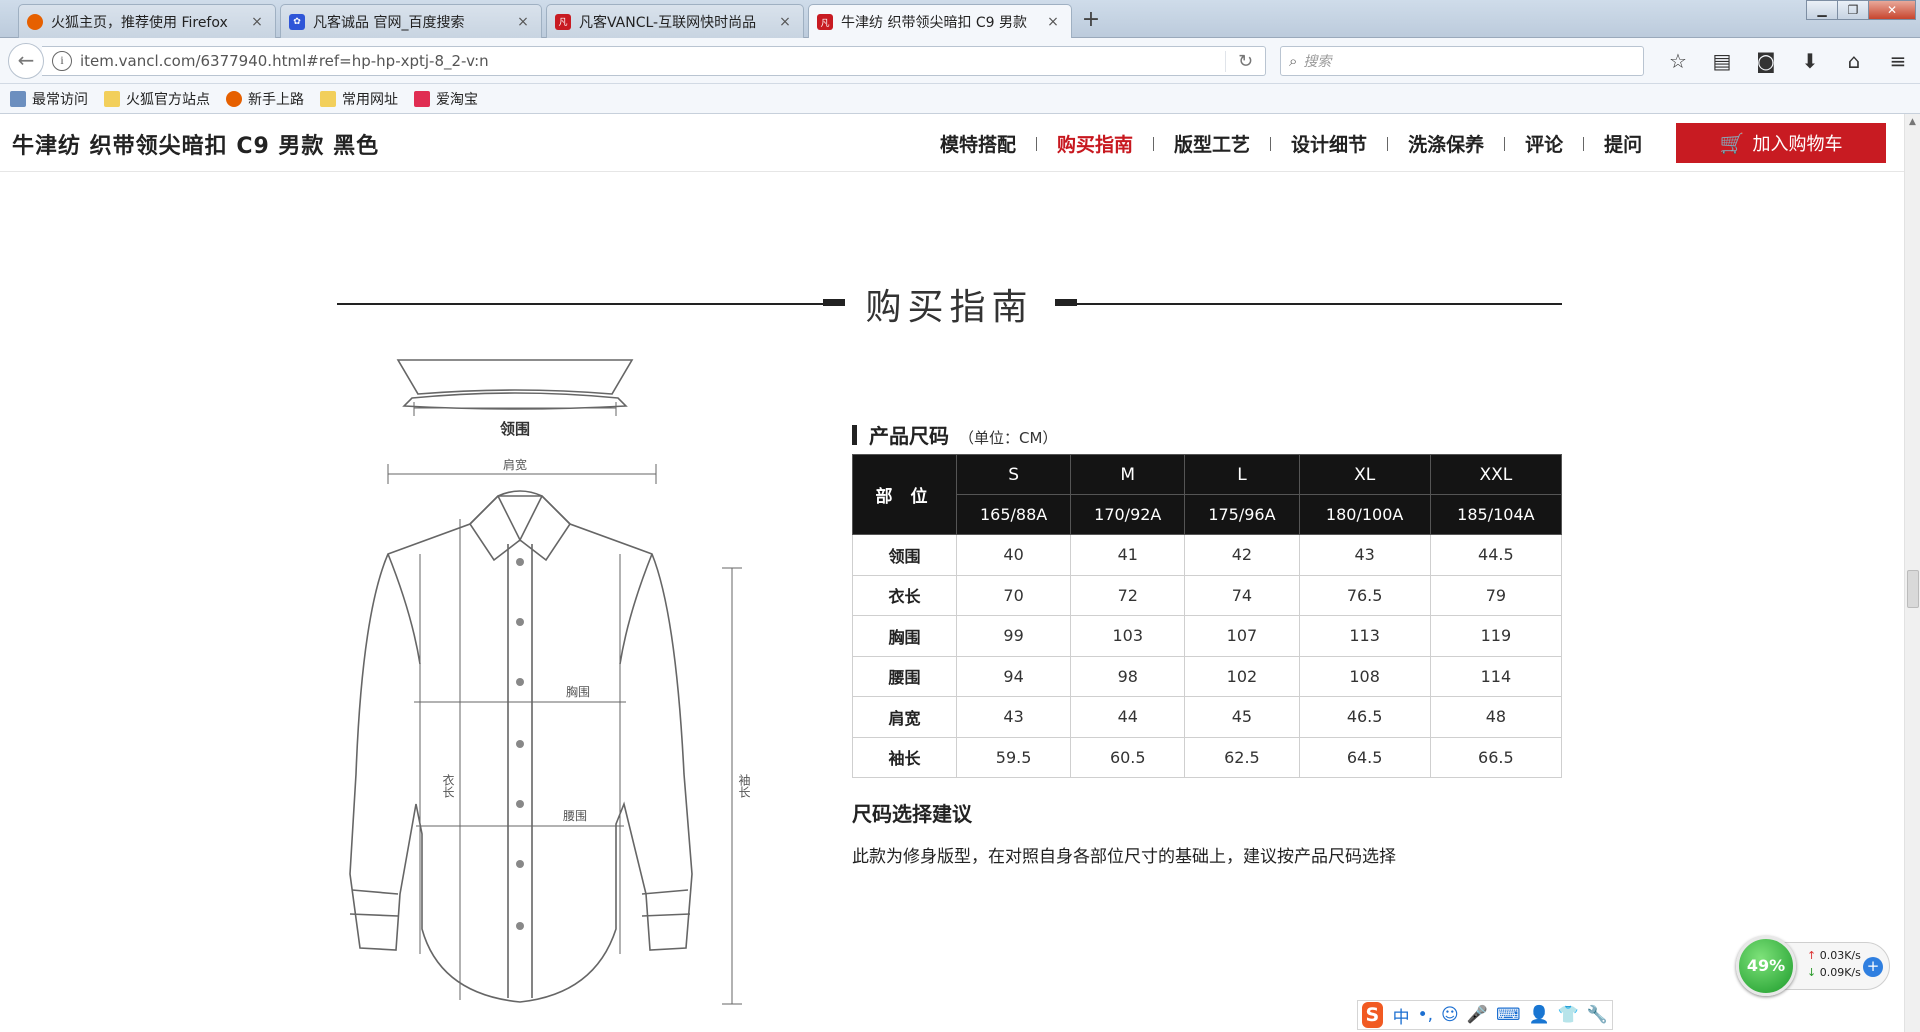  Describe the element at coordinates (62, 61) in the screenshot. I see `site-info-icon: i` at that location.